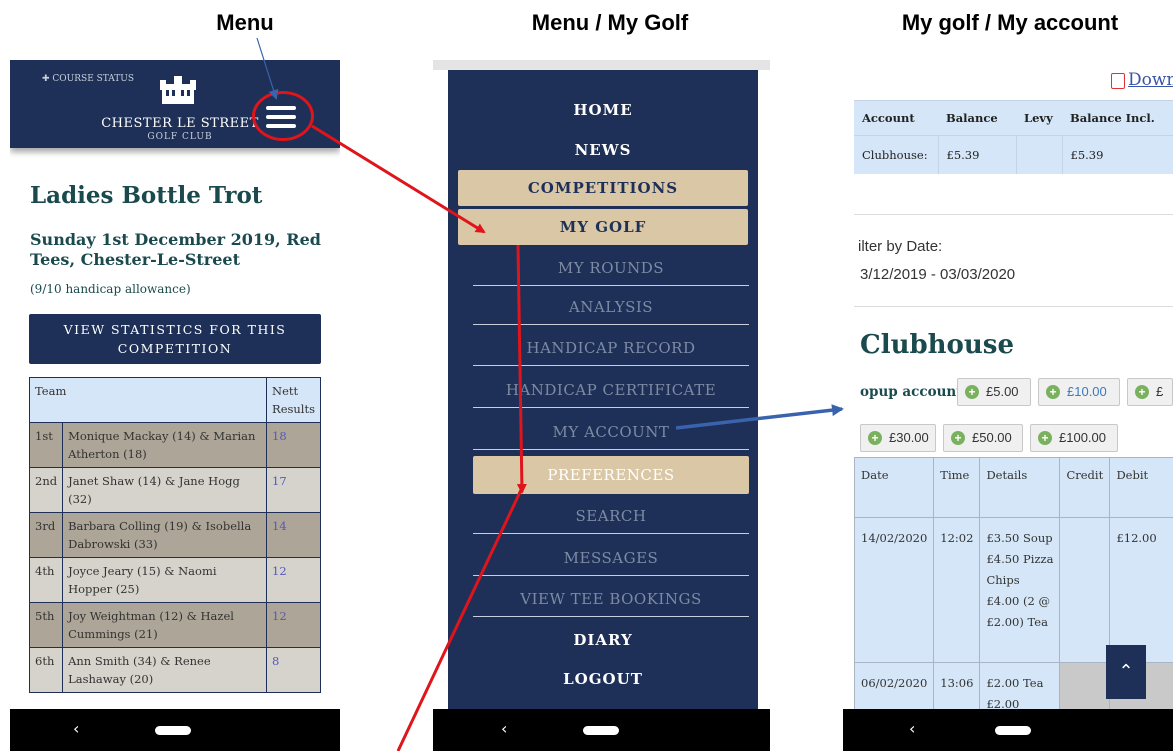  Describe the element at coordinates (178, 90) in the screenshot. I see `club-logo-icon` at that location.